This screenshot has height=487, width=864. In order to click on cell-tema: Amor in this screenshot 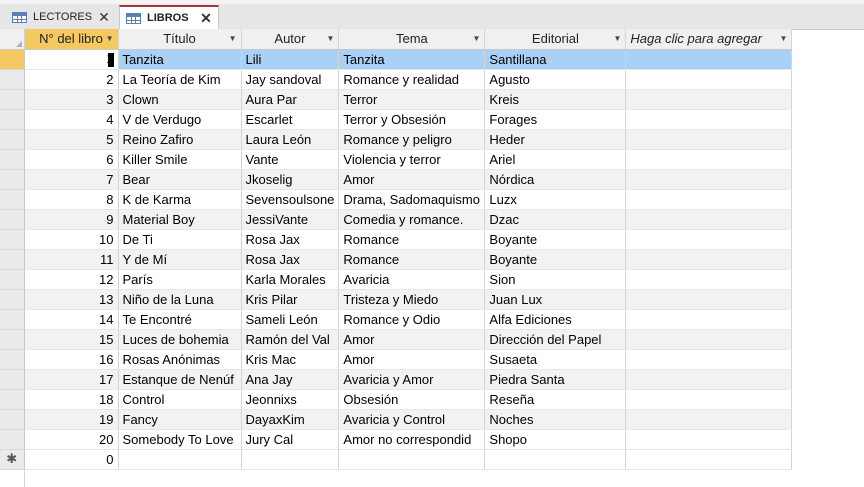, I will do `click(412, 359)`.